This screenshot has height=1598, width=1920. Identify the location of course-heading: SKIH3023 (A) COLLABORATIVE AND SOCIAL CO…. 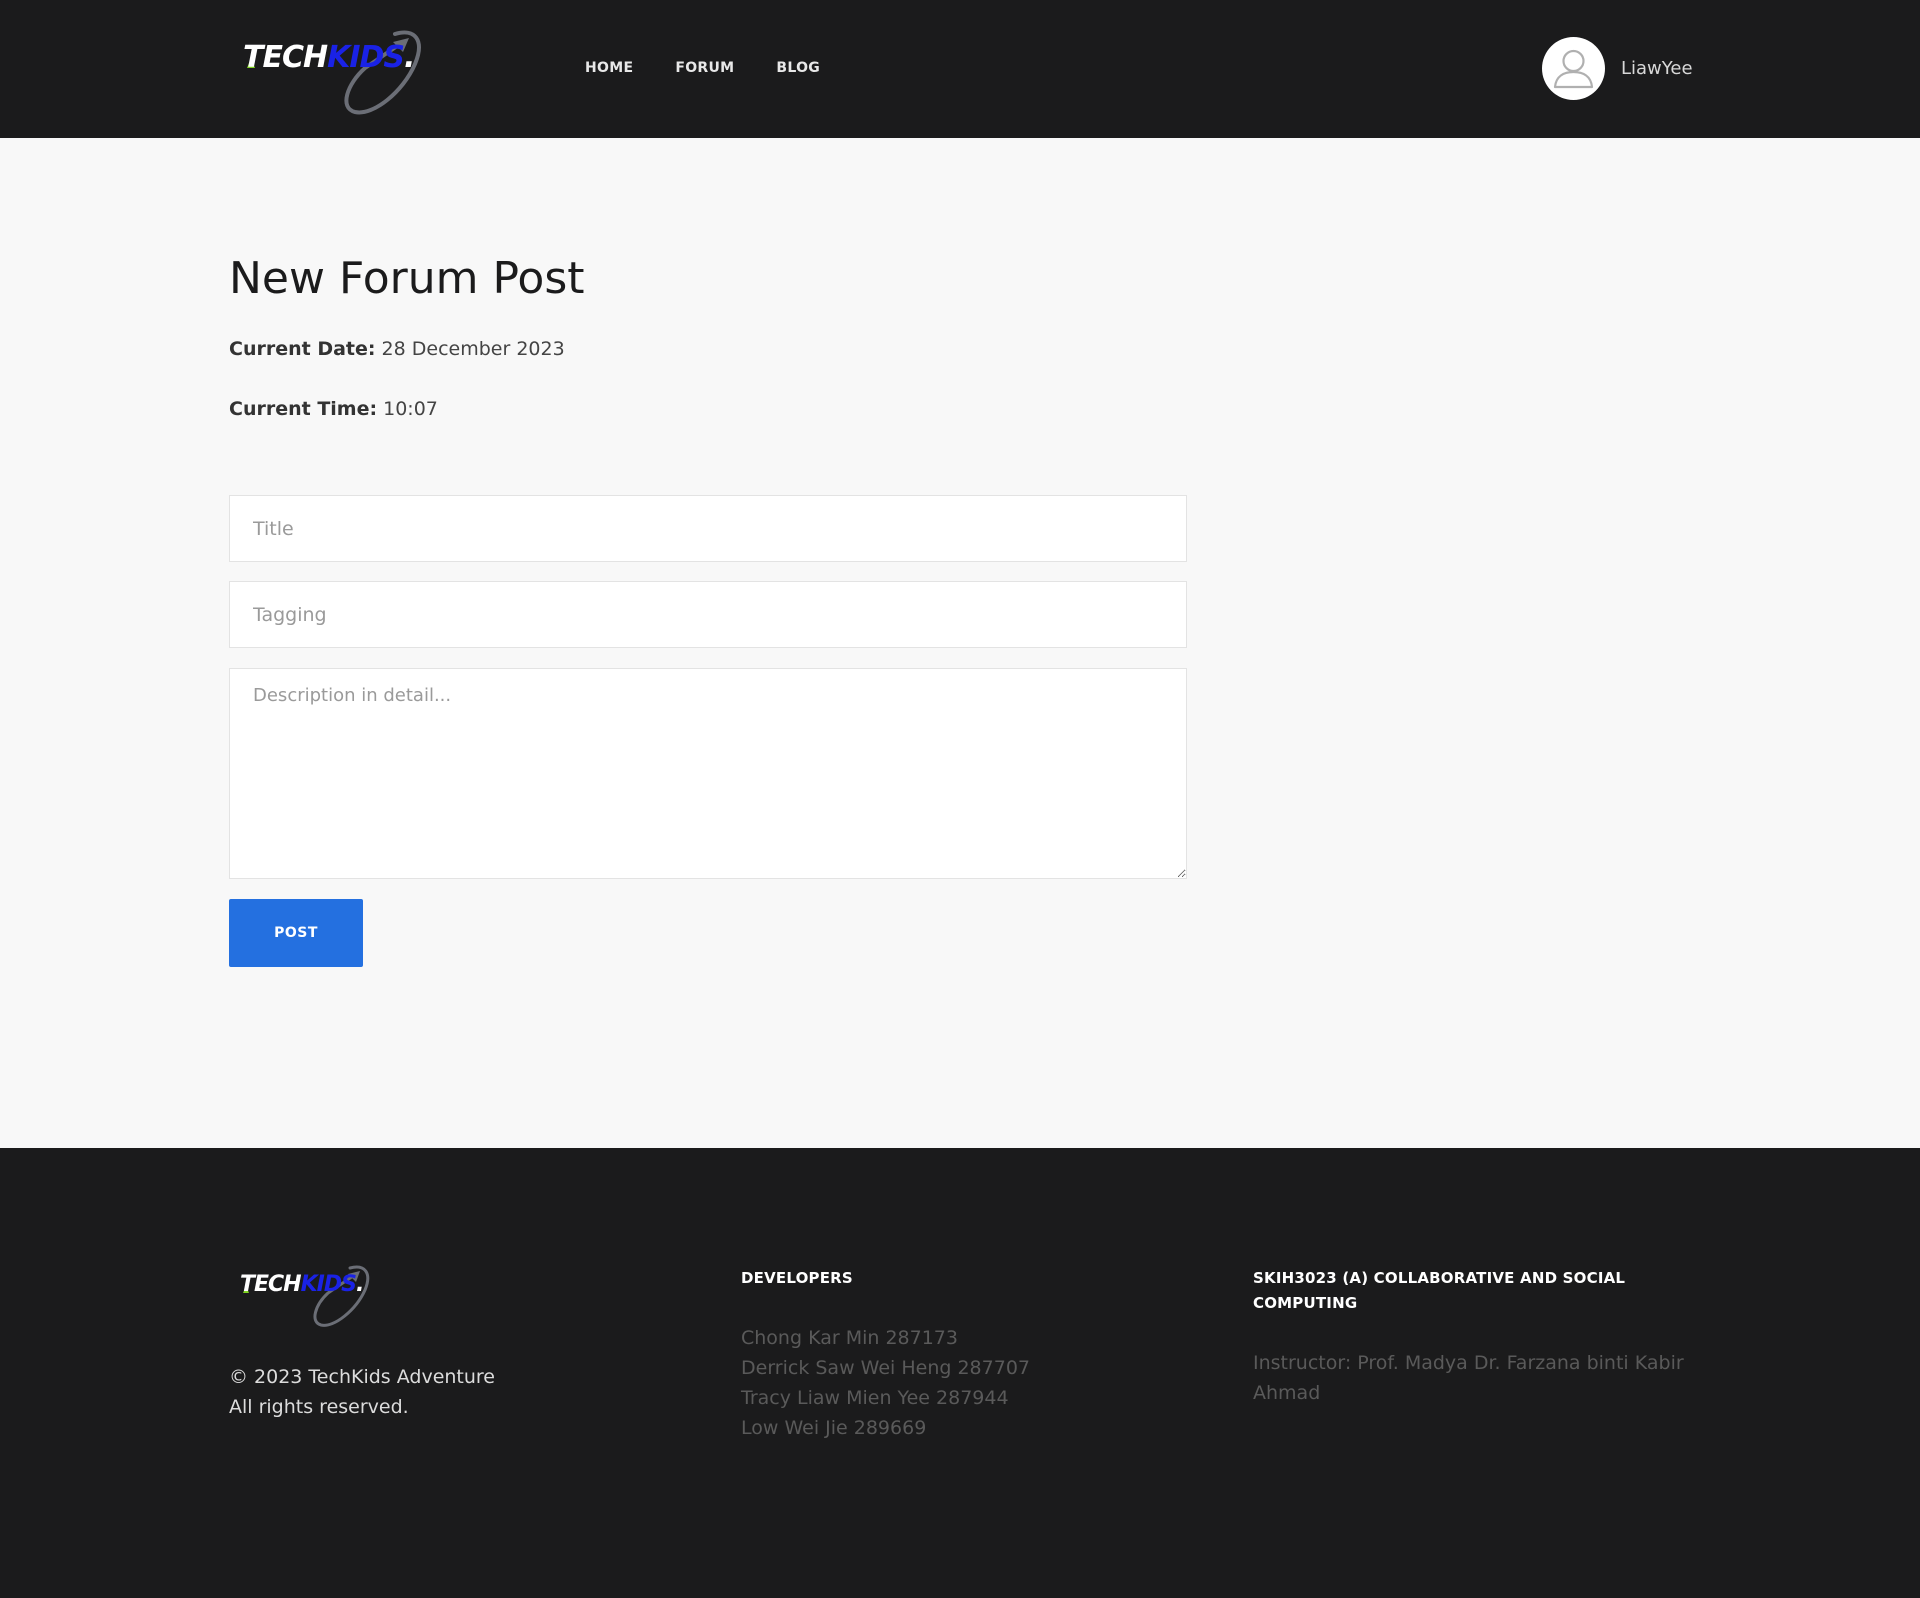
(1439, 1290).